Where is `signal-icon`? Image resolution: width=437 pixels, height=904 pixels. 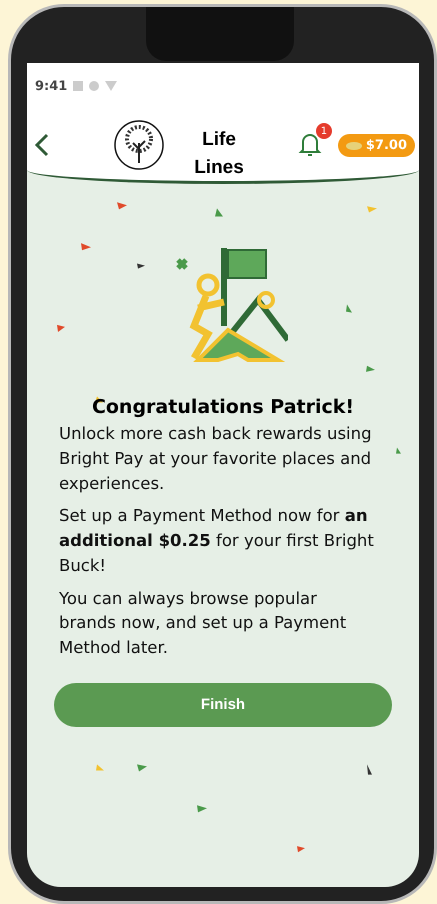 signal-icon is located at coordinates (104, 86).